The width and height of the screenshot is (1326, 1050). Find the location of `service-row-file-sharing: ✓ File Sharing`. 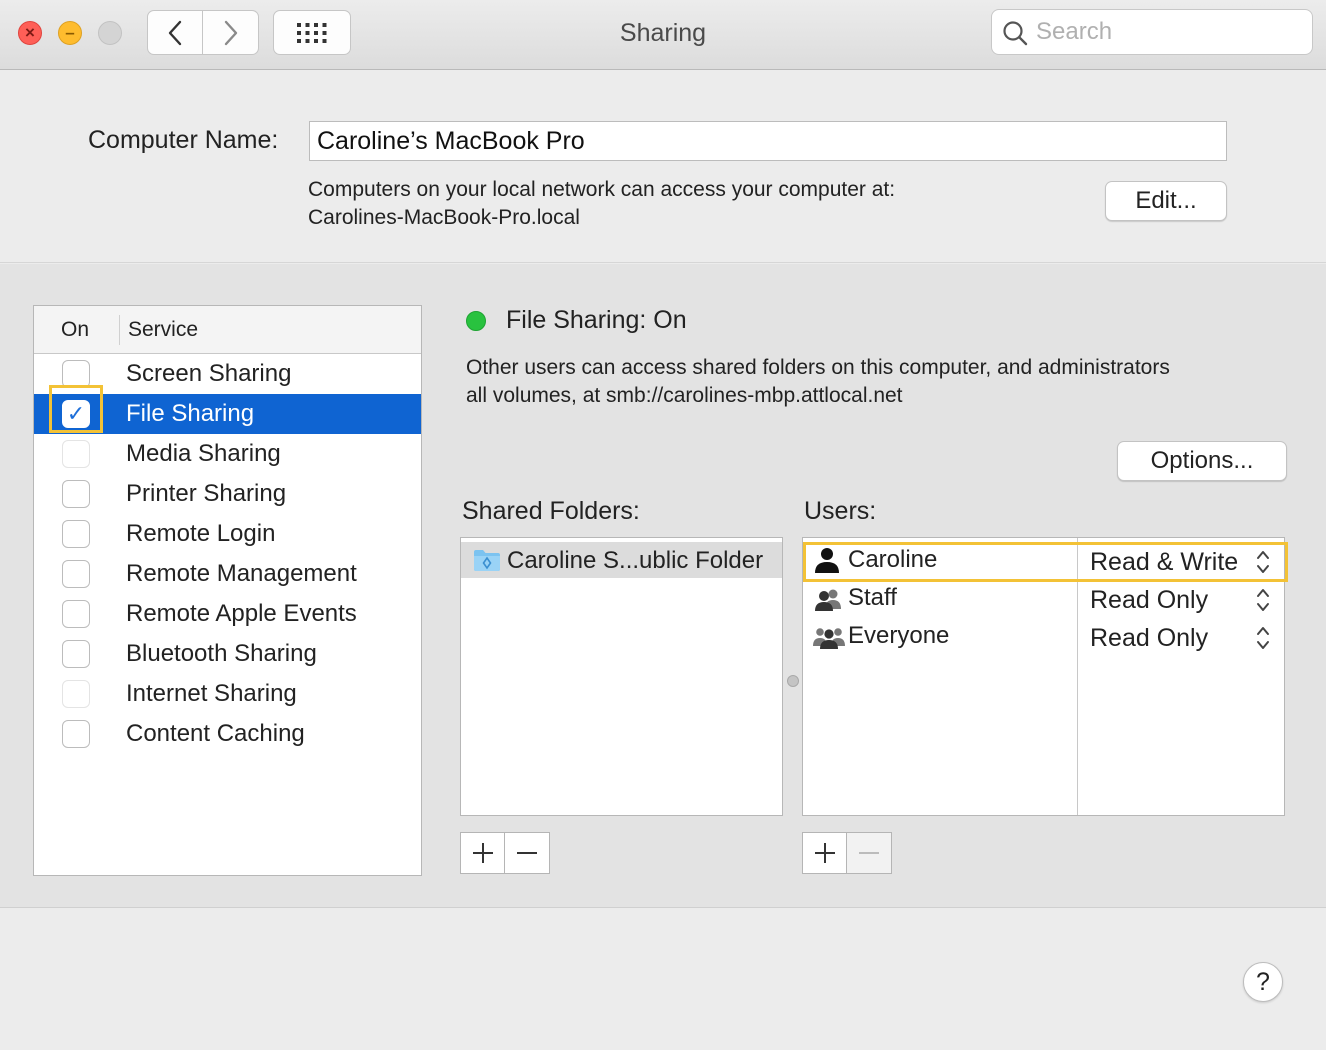

service-row-file-sharing: ✓ File Sharing is located at coordinates (227, 409).